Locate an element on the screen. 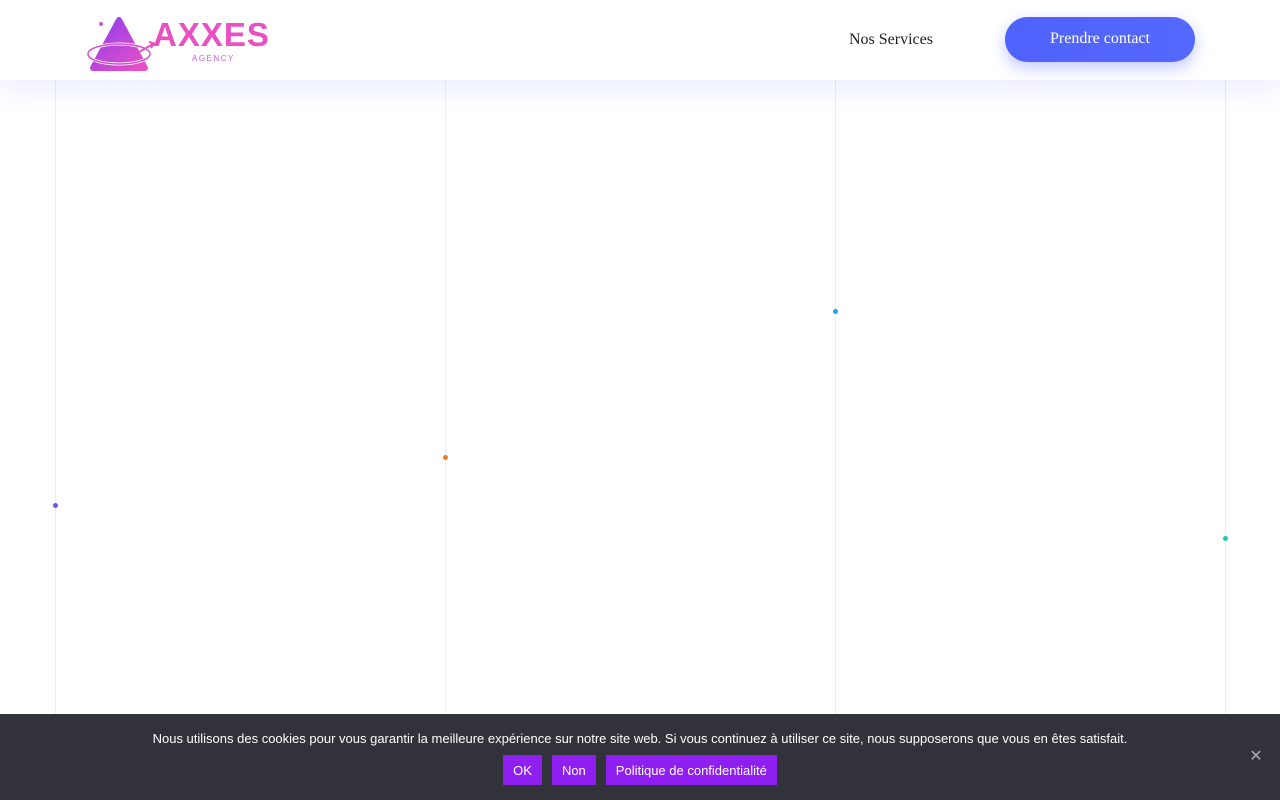 The image size is (1280, 800). contact-button-label: Prendre contact is located at coordinates (1100, 38).